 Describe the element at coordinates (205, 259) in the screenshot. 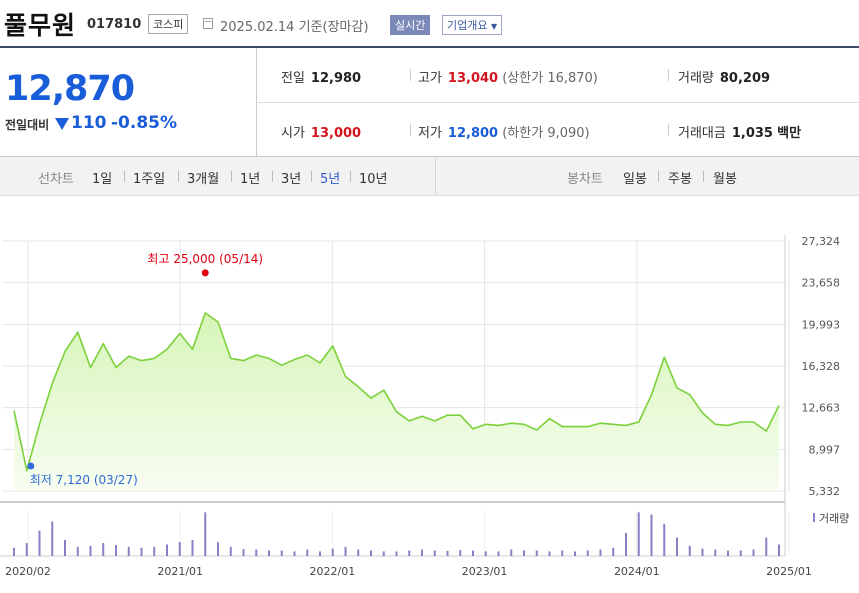

I see `max-label: 최고 25,000 (05/14)` at that location.